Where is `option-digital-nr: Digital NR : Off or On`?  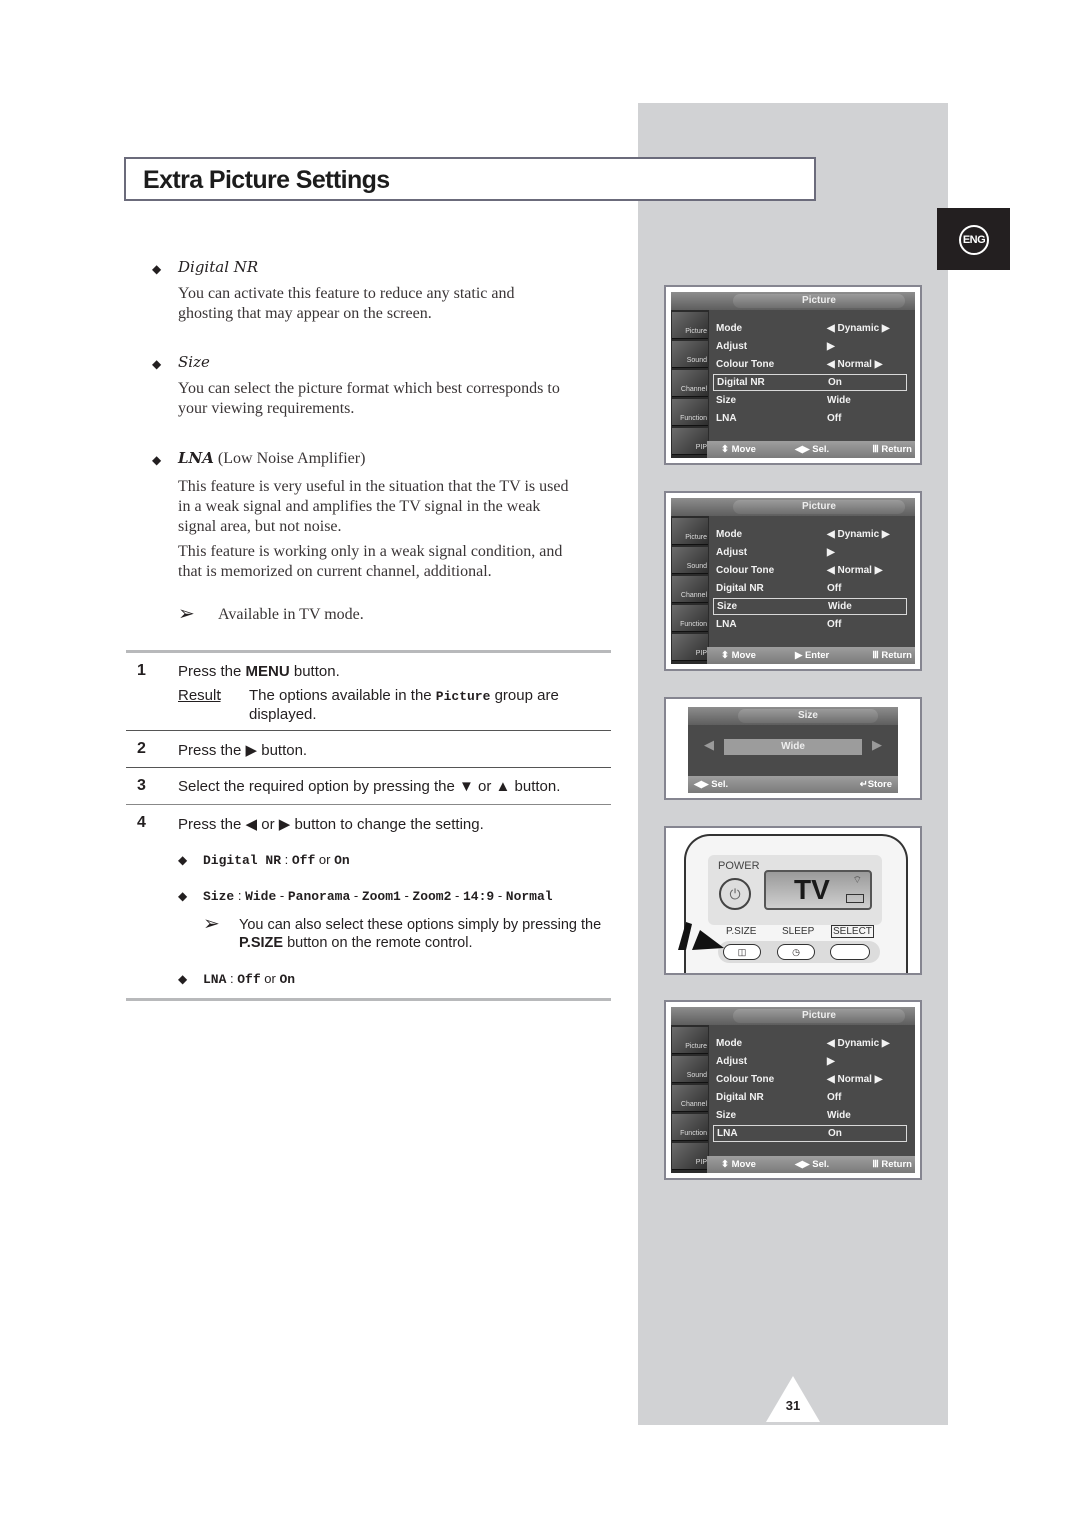 option-digital-nr: Digital NR : Off or On is located at coordinates (276, 860).